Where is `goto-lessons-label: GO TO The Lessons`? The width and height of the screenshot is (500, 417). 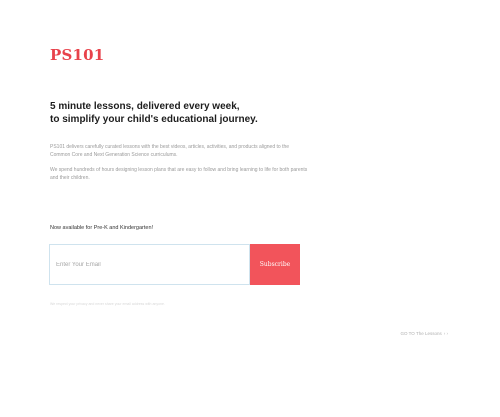 goto-lessons-label: GO TO The Lessons is located at coordinates (421, 333).